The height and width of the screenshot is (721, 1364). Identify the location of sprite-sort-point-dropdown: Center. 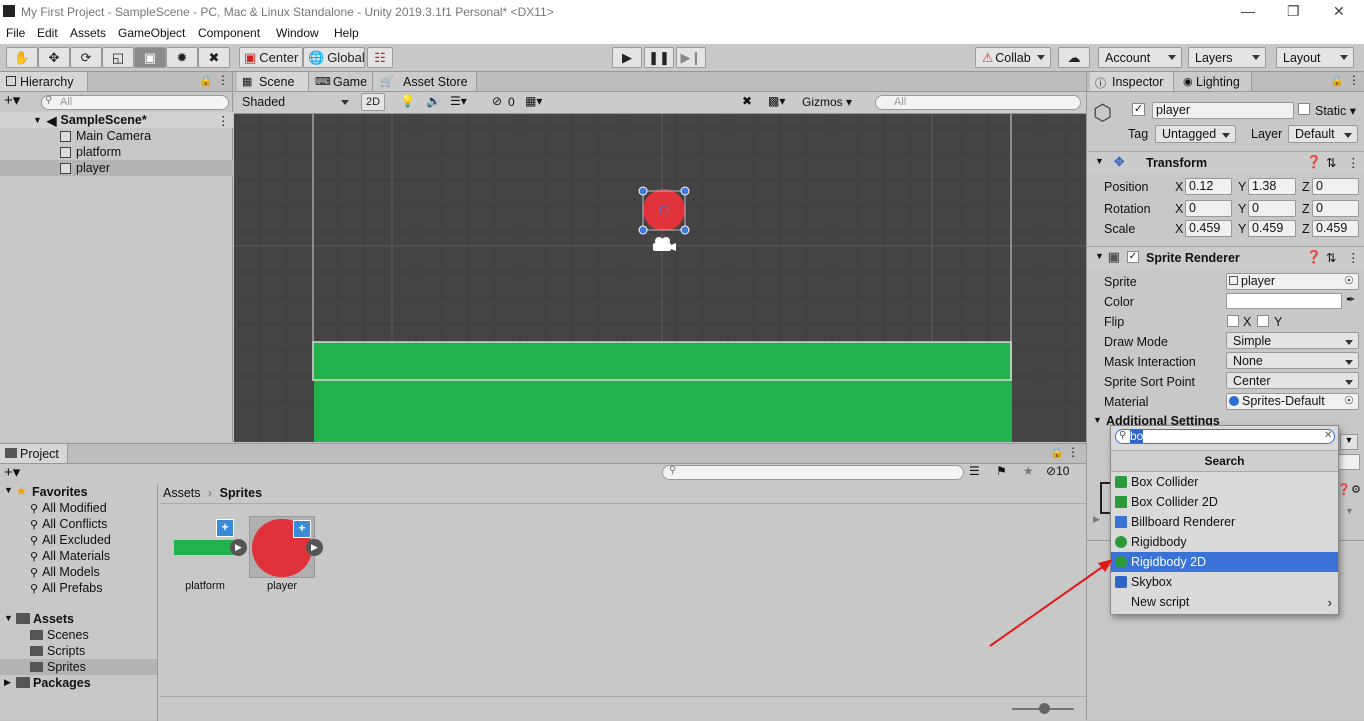
(1292, 380).